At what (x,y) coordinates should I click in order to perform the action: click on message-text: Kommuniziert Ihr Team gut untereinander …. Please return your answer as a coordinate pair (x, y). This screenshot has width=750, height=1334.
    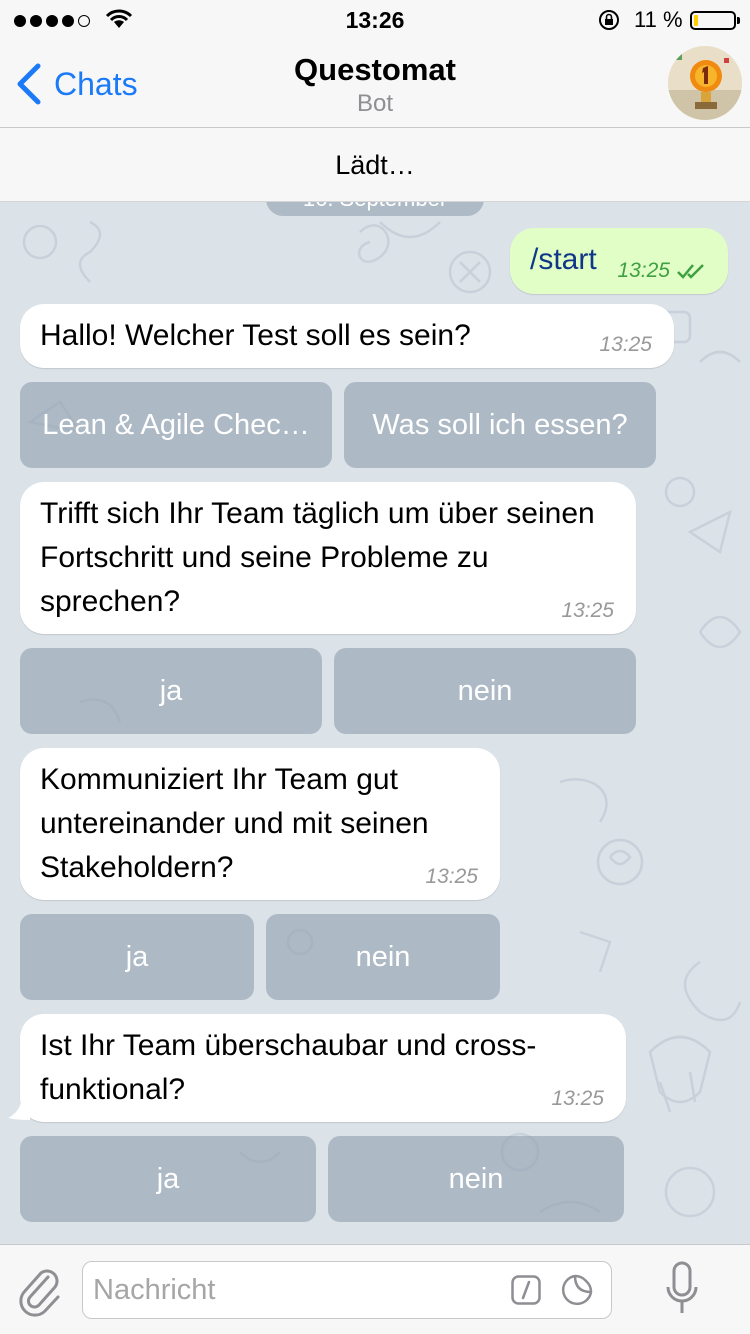
    Looking at the image, I should click on (234, 823).